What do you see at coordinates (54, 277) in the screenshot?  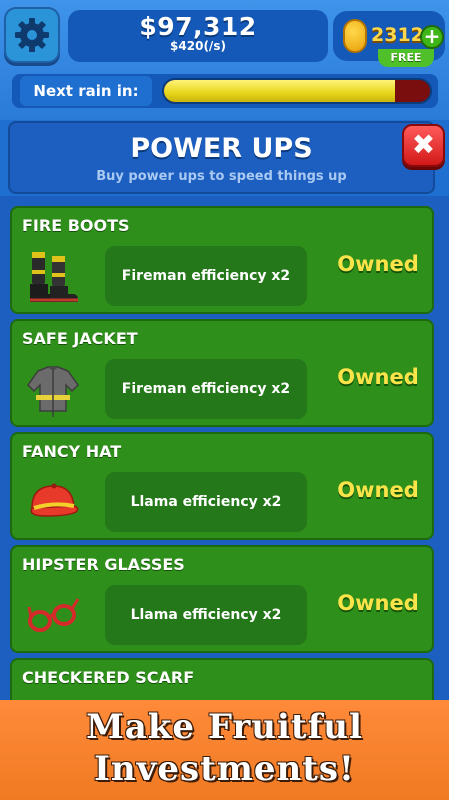 I see `fire-boots-icon` at bounding box center [54, 277].